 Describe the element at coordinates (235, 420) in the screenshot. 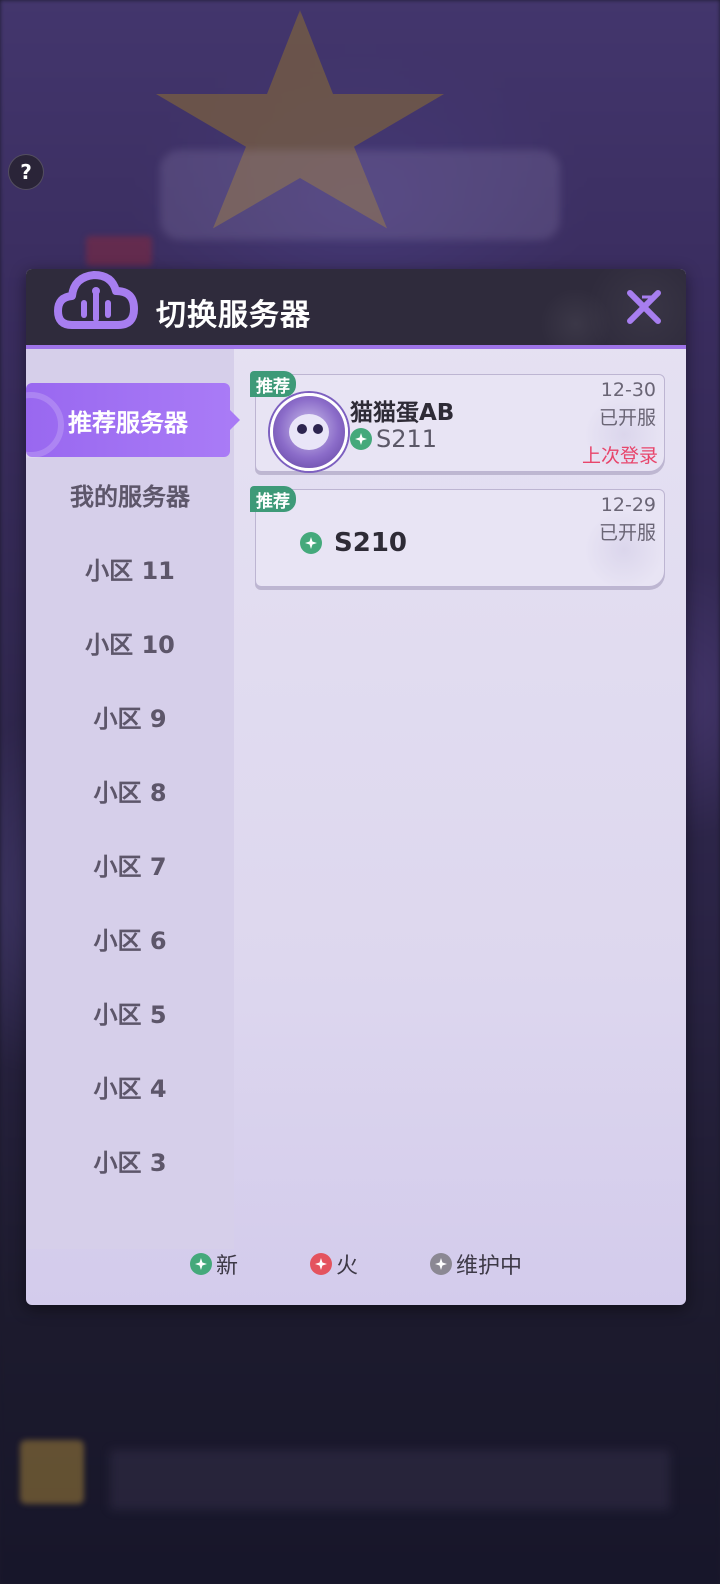

I see `active-arrow-icon` at that location.